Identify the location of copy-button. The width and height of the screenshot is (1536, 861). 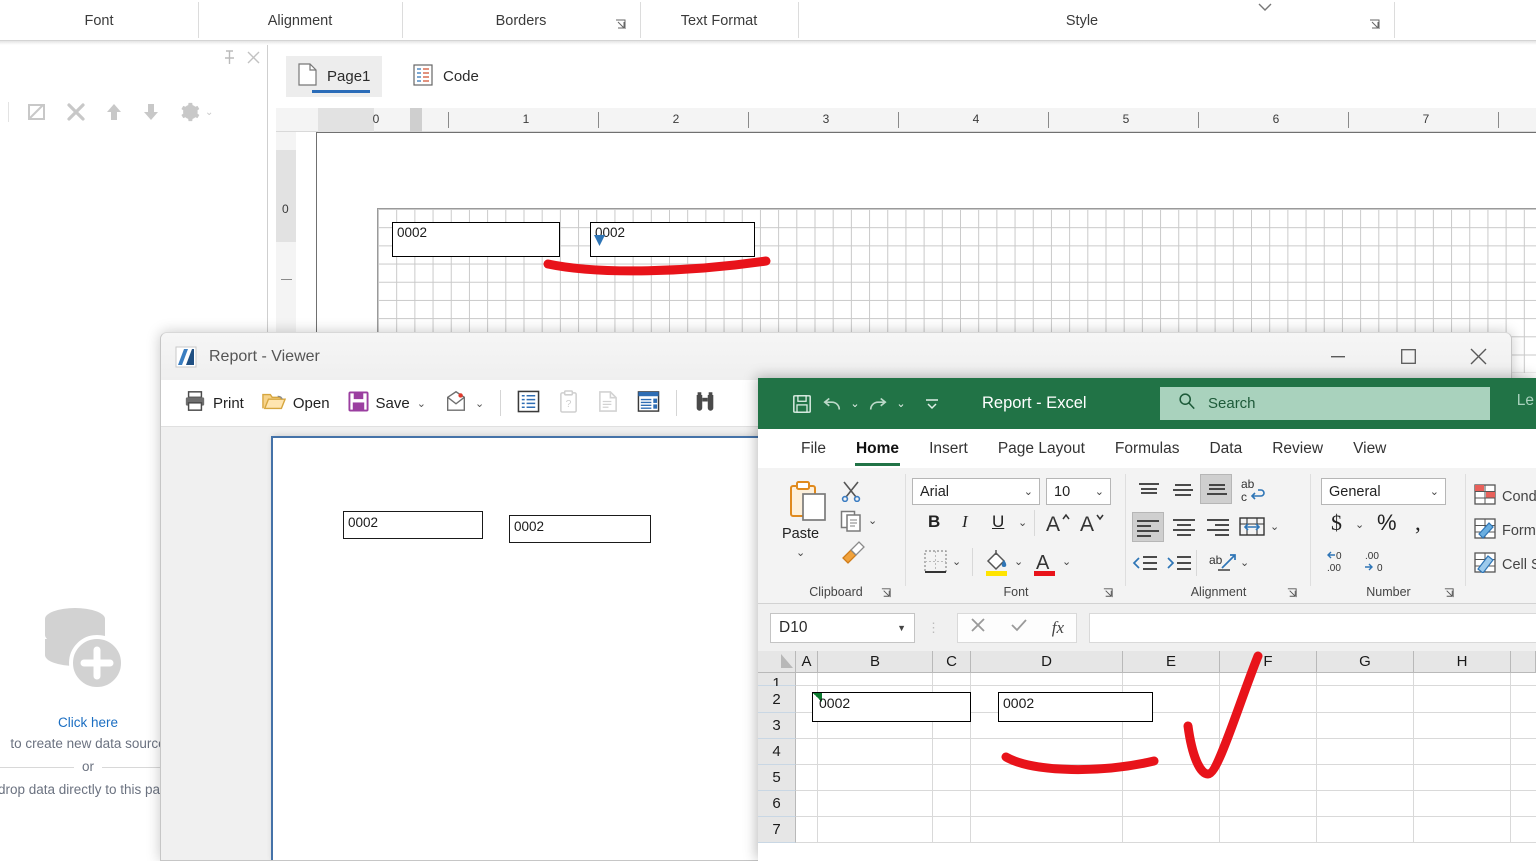
(852, 523).